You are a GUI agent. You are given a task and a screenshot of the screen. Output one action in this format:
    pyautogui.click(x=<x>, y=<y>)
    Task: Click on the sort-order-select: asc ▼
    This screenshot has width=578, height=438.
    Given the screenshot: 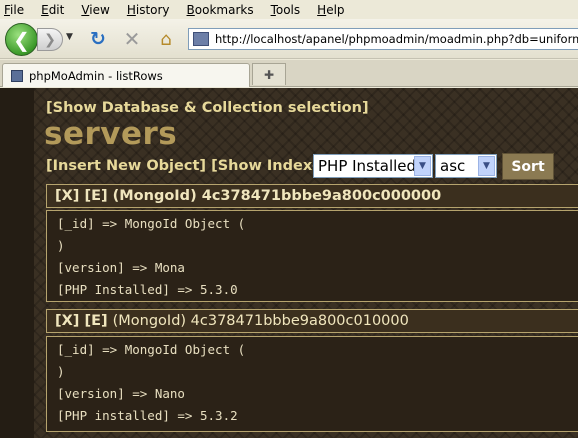 What is the action you would take?
    pyautogui.click(x=466, y=166)
    